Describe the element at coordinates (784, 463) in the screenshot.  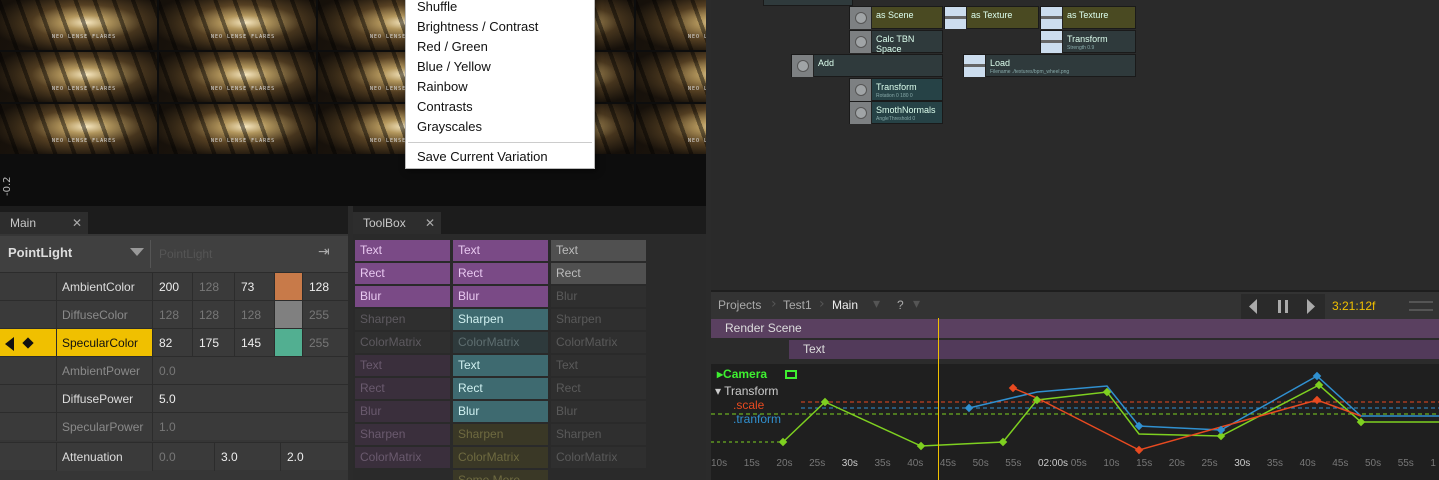
I see `ruler-tick-label: 20s` at that location.